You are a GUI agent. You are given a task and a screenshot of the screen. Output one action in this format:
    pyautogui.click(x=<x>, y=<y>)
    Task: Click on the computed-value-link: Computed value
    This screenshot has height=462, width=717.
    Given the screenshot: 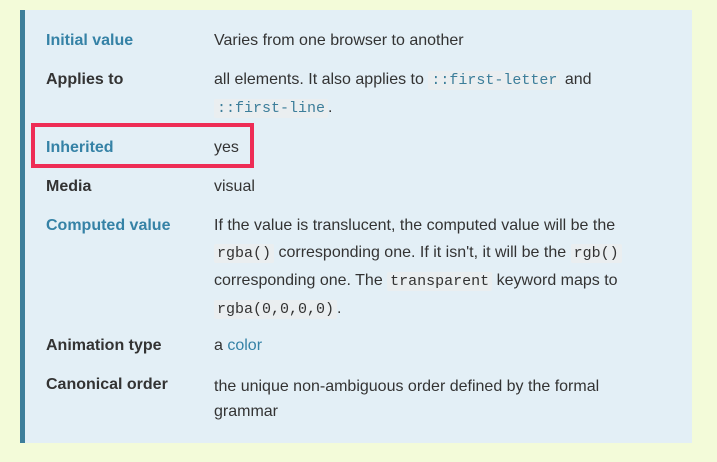 What is the action you would take?
    pyautogui.click(x=108, y=226)
    